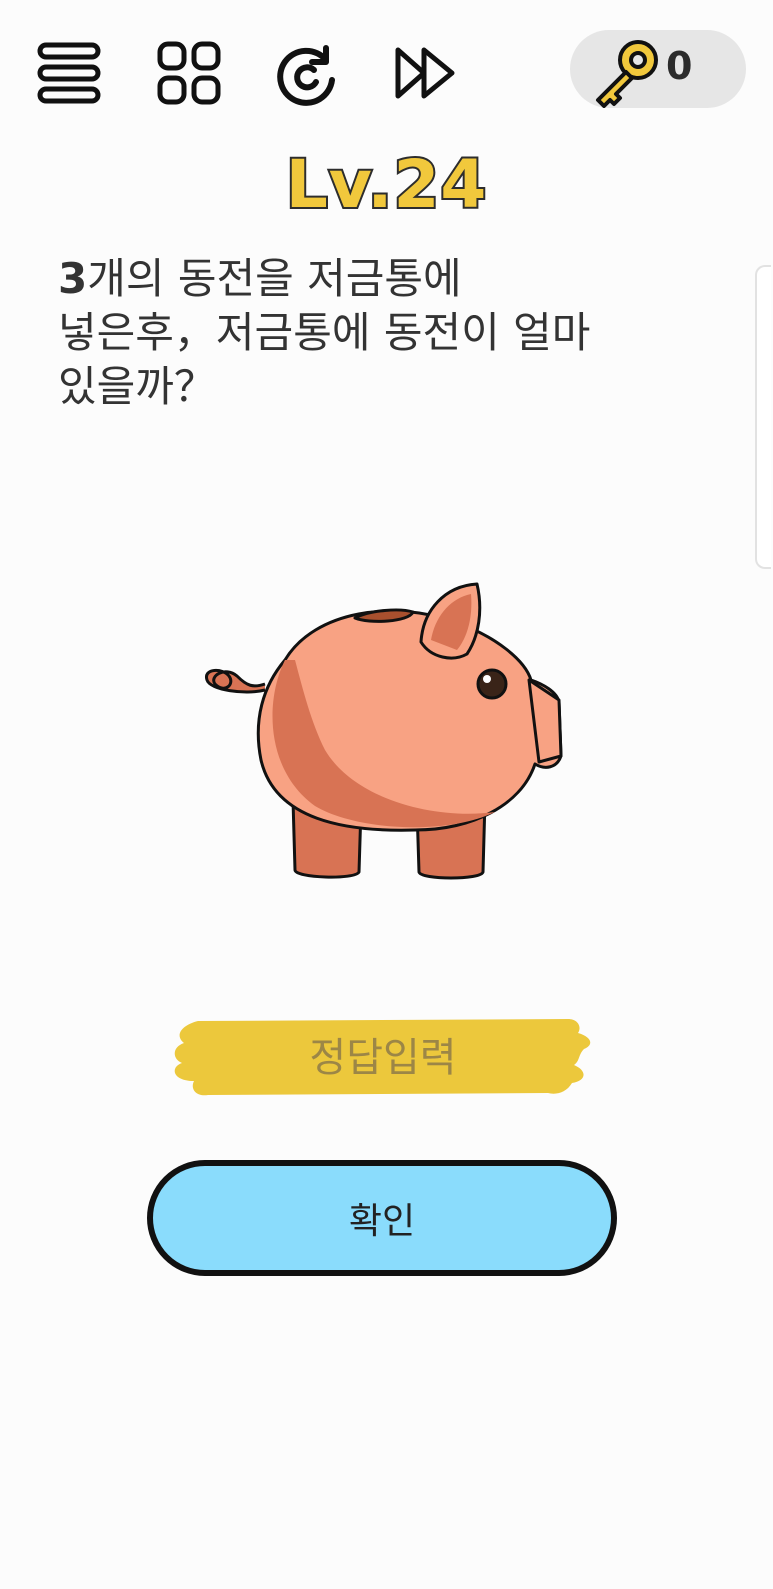 This screenshot has width=773, height=1589. I want to click on restart-icon, so click(306, 75).